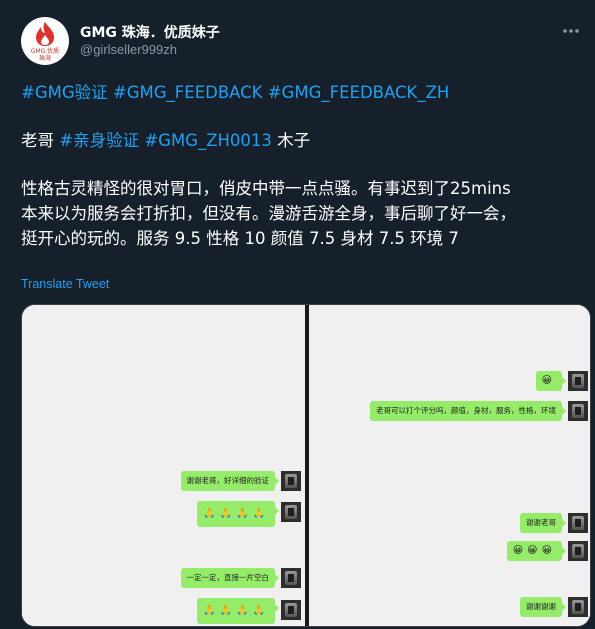 This screenshot has width=595, height=629. I want to click on hashtags-line: #GMG验证 #GMG_FEEDBACK #GMG_FEEDBACK_ZH, so click(235, 92).